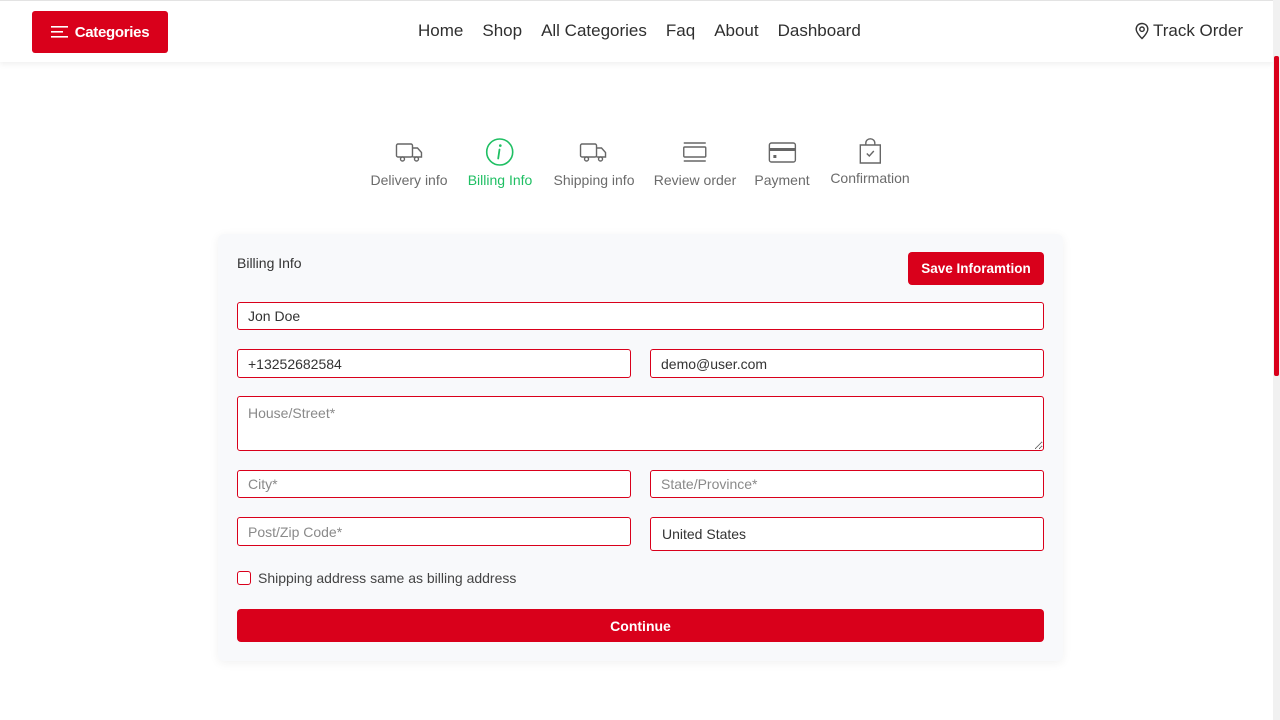  What do you see at coordinates (695, 180) in the screenshot?
I see `step-label: Review order` at bounding box center [695, 180].